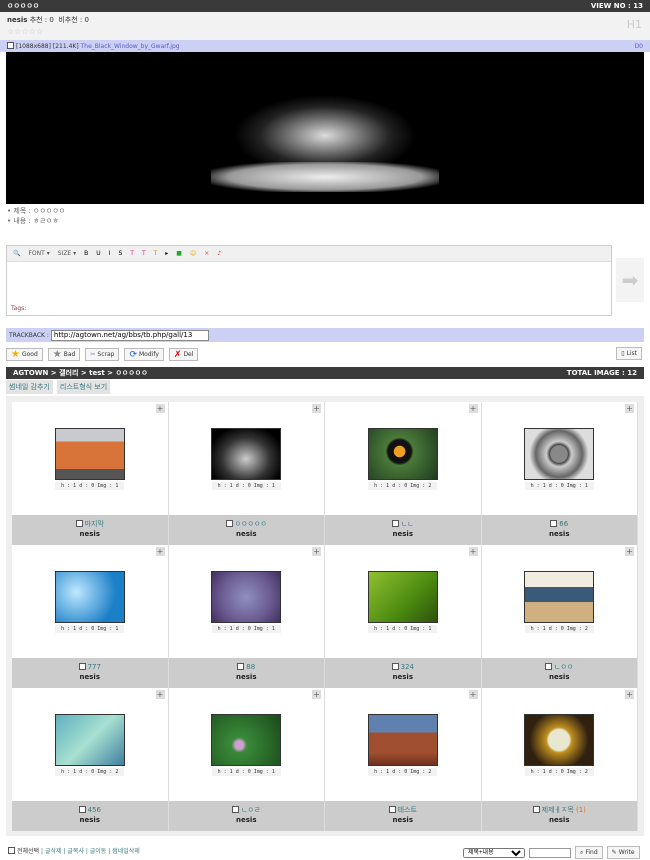 Image resolution: width=650 pixels, height=860 pixels. I want to click on editor-toolbar: 🔍 FONT ▾ SIZE ▾ B U I S T T T ▸ ■ ☺ × ♪, so click(309, 254).